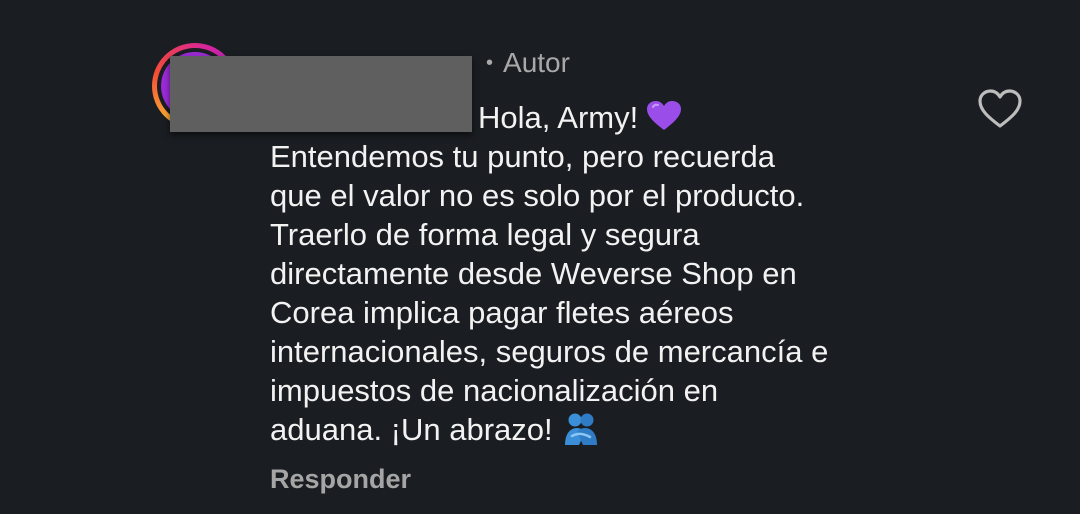 The image size is (1080, 514). I want to click on author-badge: Autor, so click(536, 62).